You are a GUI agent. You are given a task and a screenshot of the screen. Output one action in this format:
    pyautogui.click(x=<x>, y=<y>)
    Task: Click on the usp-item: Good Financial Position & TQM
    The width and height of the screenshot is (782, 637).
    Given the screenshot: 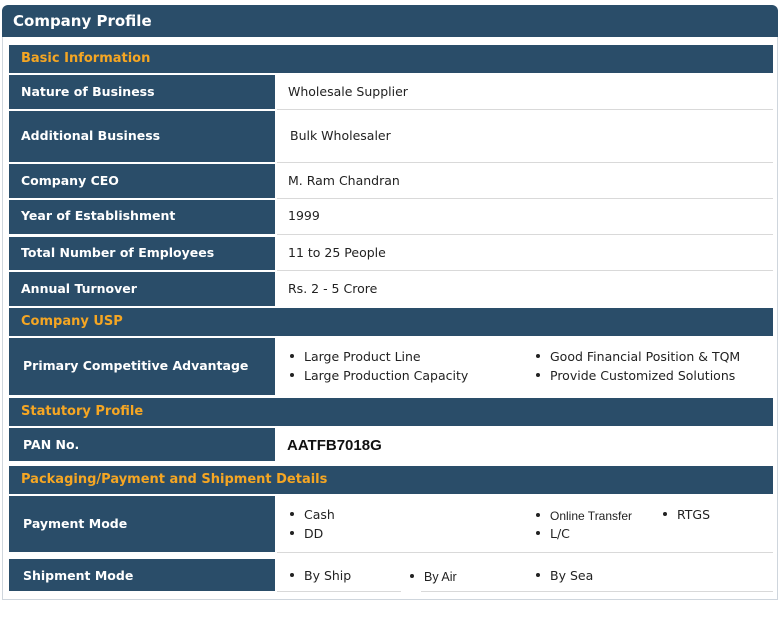 What is the action you would take?
    pyautogui.click(x=638, y=356)
    